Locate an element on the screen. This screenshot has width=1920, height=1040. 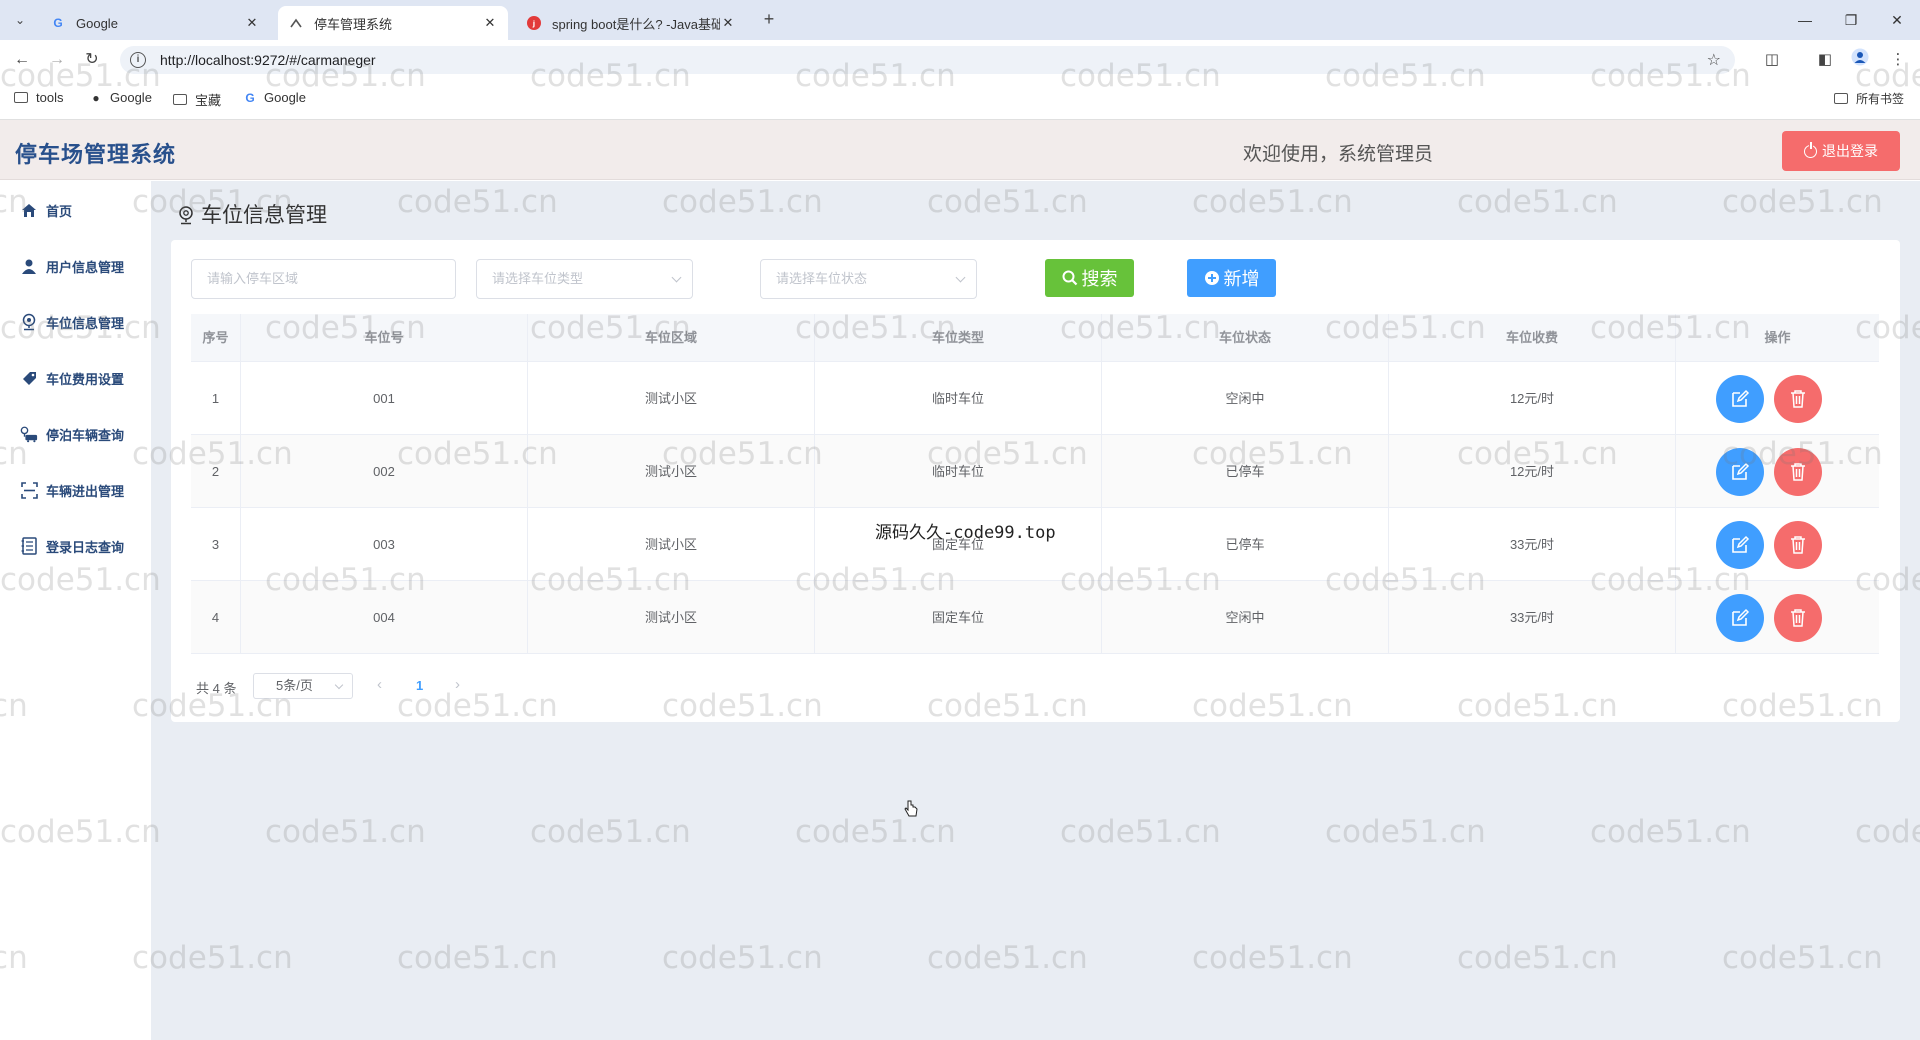
sidebar-item-parked-cars: 停泊车辆查询 is located at coordinates (72, 434).